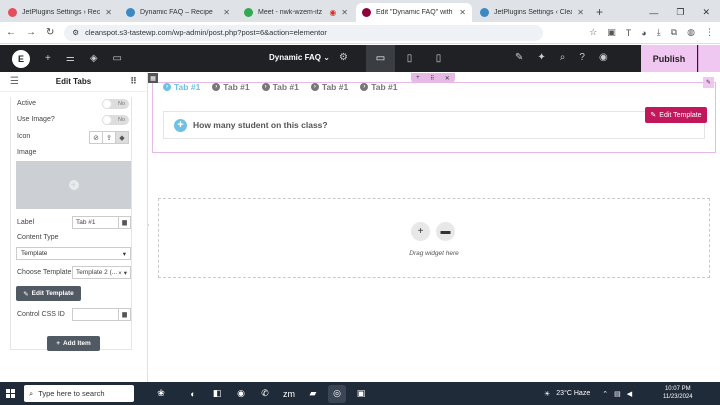  Describe the element at coordinates (161, 394) in the screenshot. I see `widgets-scenery-icon: ❀` at that location.